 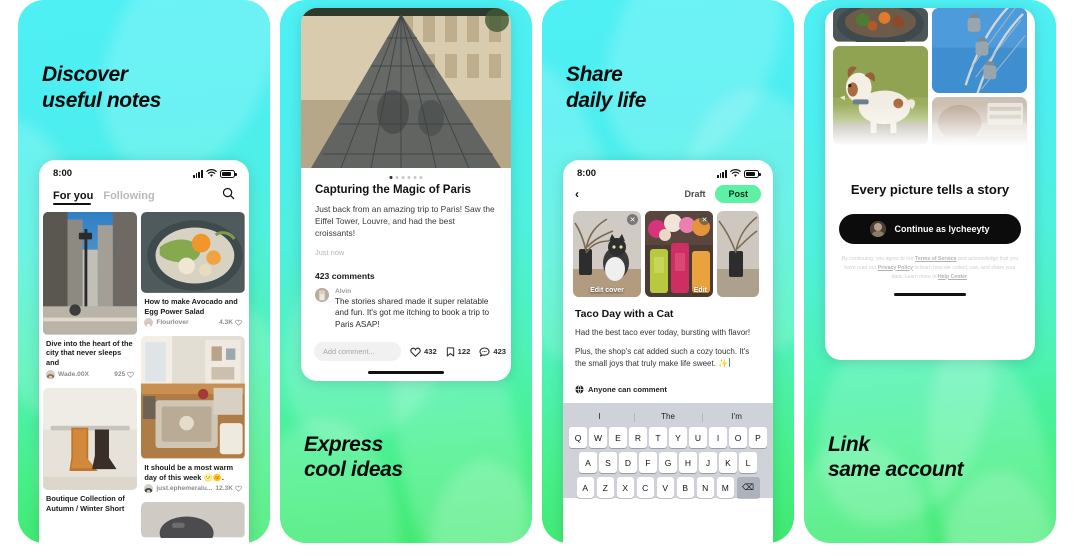 I want to click on comment-permission-row: Anyone can comment, so click(x=668, y=390).